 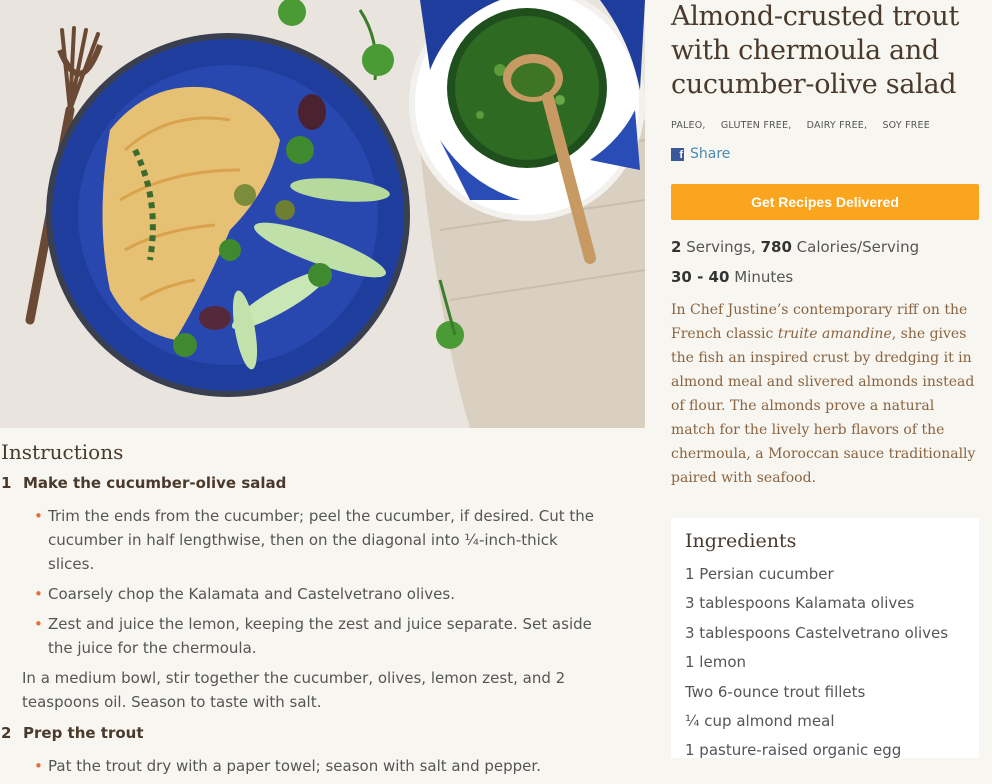 What do you see at coordinates (741, 541) in the screenshot?
I see `ingredients-title: Ingredients` at bounding box center [741, 541].